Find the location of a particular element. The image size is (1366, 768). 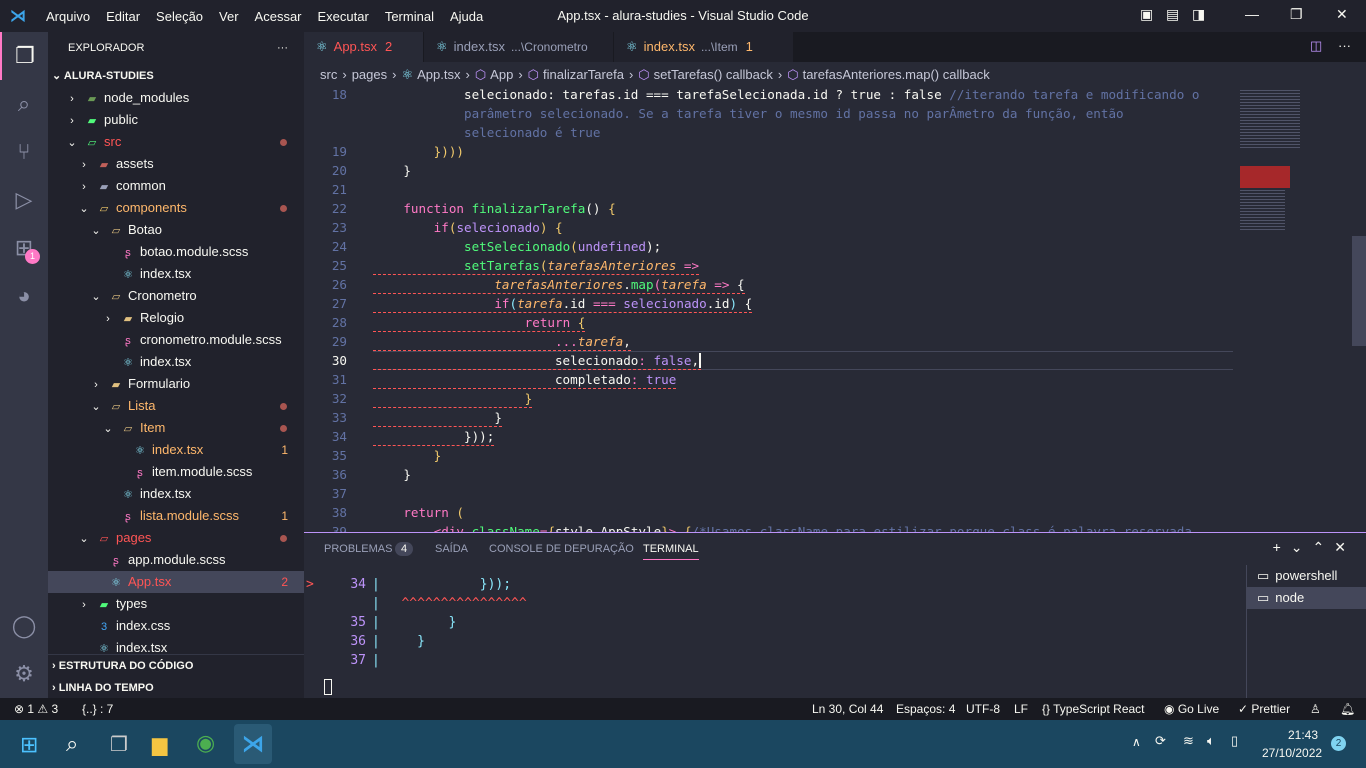

tree-item: › ▰ types is located at coordinates (176, 604).